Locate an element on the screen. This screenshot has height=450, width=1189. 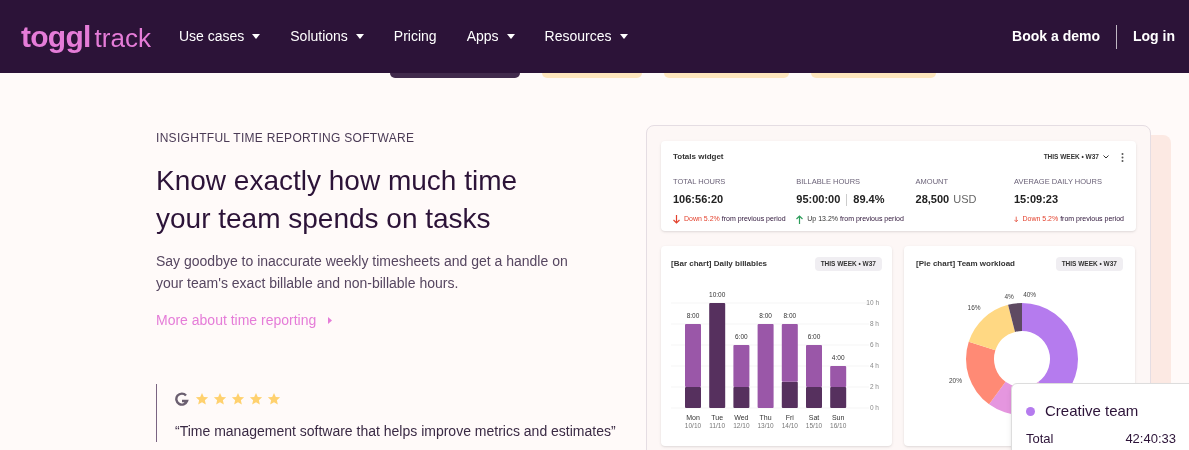
chevron-right-icon is located at coordinates (330, 320).